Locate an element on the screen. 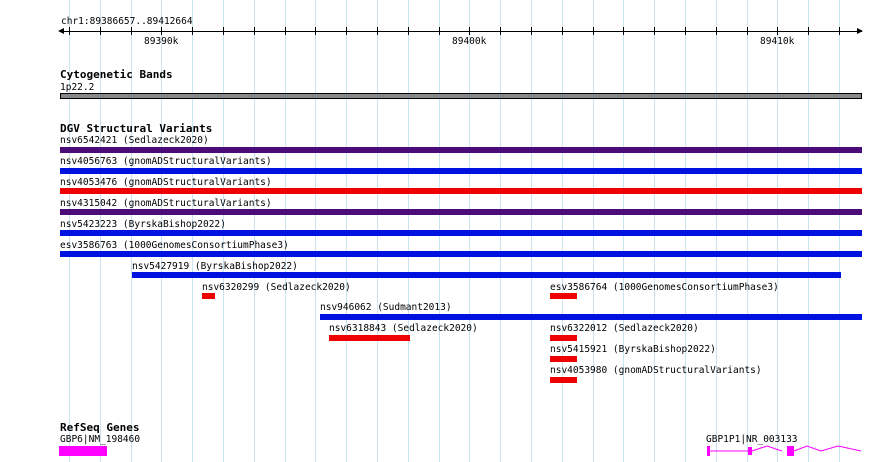 Image resolution: width=890 pixels, height=462 pixels. gene-gbp6-exon is located at coordinates (83, 451).